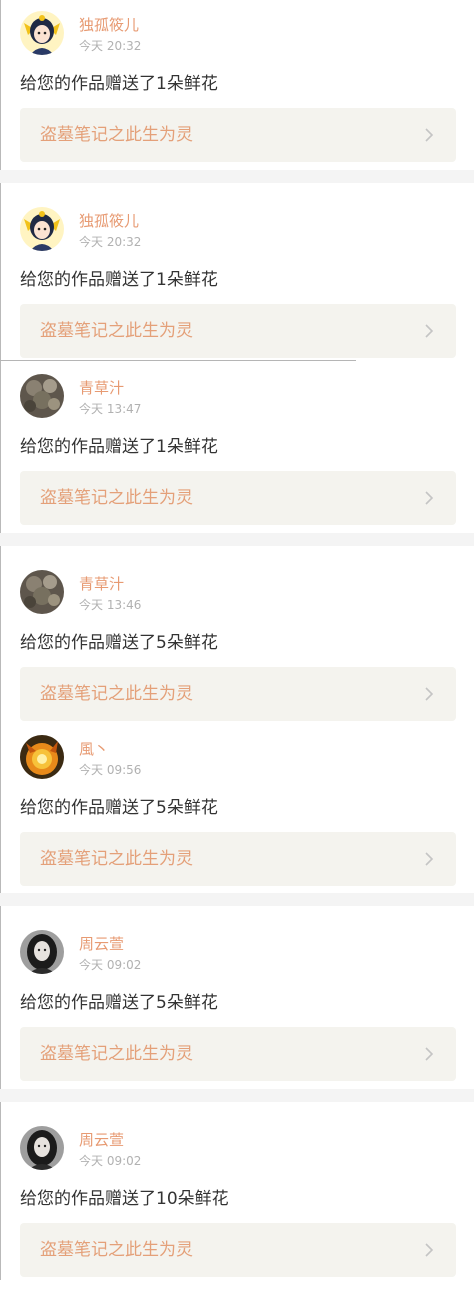 The image size is (474, 1301). What do you see at coordinates (237, 655) in the screenshot?
I see `notification-item: 青草汁 今天 13:46 给您的作品赠送了5朵鲜花 盗墓笔记之此生为灵` at bounding box center [237, 655].